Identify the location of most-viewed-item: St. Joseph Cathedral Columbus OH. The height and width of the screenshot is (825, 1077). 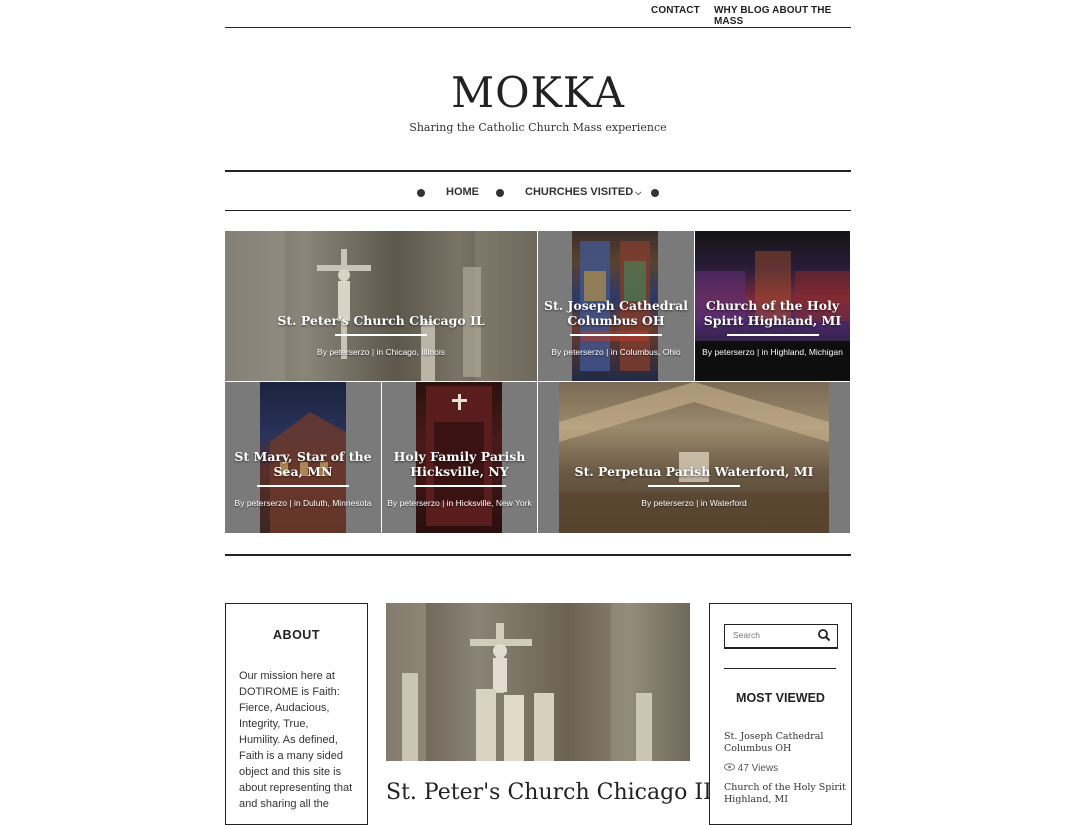
(773, 743).